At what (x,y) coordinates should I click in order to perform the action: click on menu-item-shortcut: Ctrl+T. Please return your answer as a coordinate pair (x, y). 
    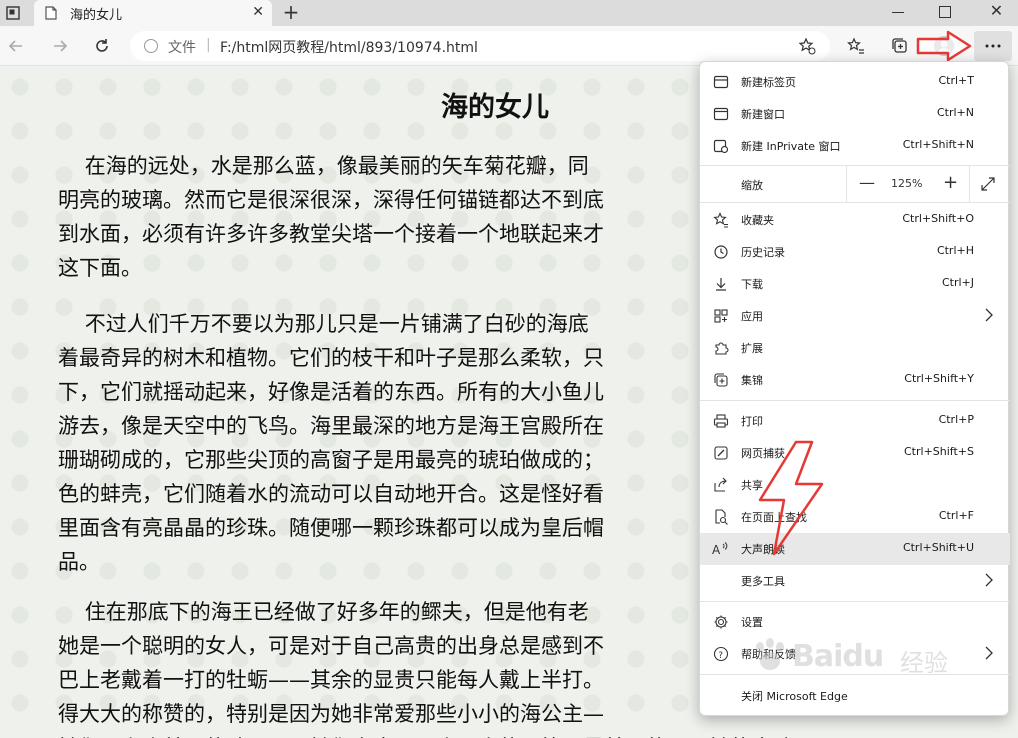
    Looking at the image, I should click on (956, 80).